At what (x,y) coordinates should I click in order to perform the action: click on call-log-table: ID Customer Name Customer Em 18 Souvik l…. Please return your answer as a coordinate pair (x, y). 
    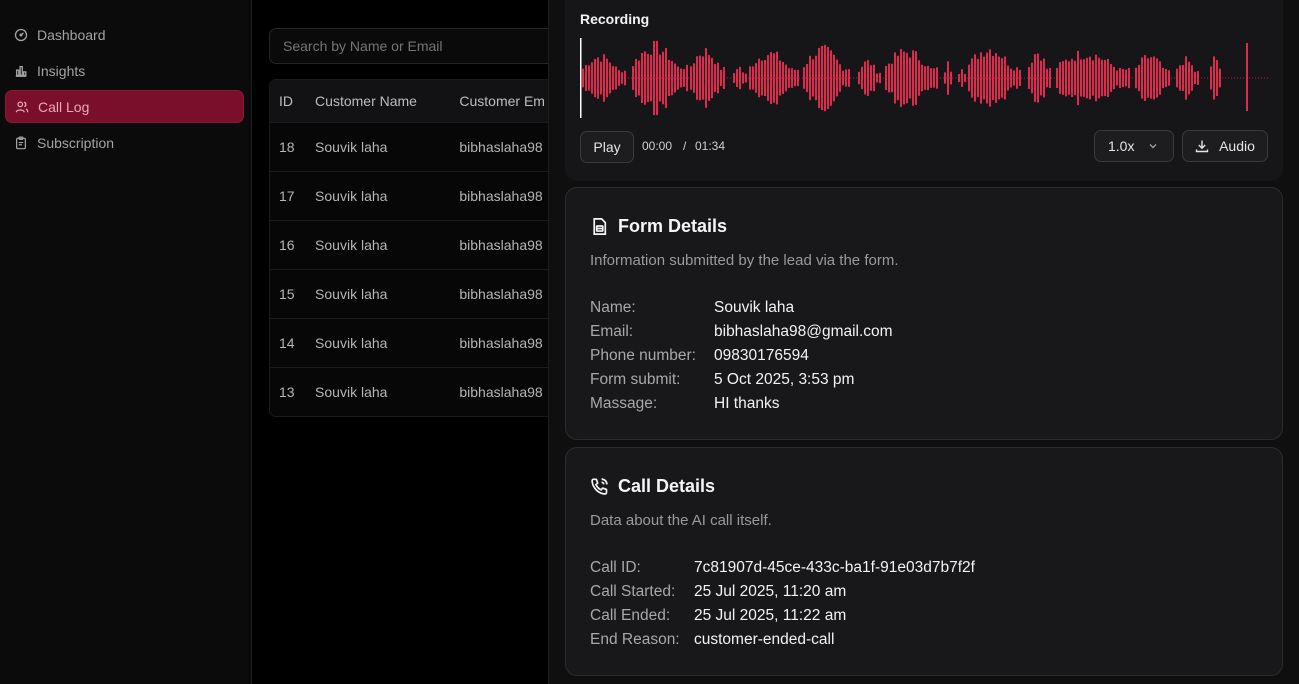
    Looking at the image, I should click on (414, 248).